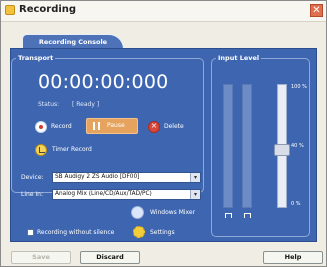 Image resolution: width=327 pixels, height=267 pixels. What do you see at coordinates (296, 204) in the screenshot?
I see `tick-0: 0 %` at bounding box center [296, 204].